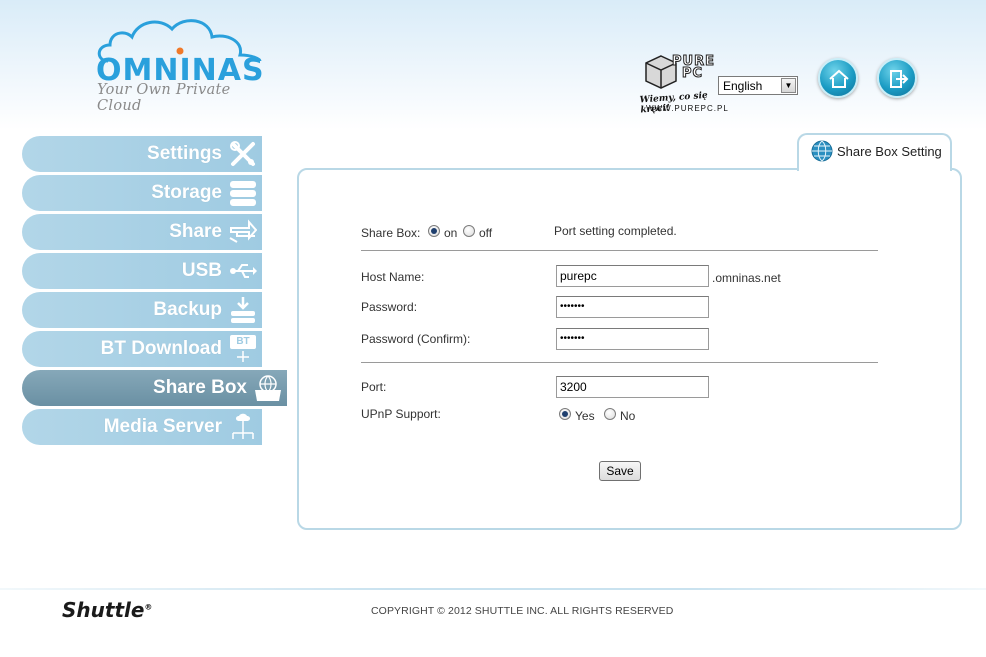 This screenshot has height=657, width=986. I want to click on sidebar-item-label: USB, so click(201, 270).